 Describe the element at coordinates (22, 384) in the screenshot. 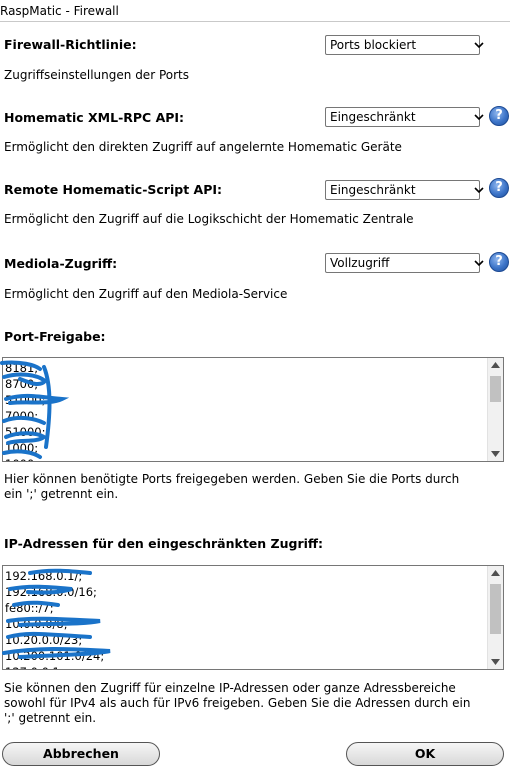

I see `port-line: 8700;` at that location.